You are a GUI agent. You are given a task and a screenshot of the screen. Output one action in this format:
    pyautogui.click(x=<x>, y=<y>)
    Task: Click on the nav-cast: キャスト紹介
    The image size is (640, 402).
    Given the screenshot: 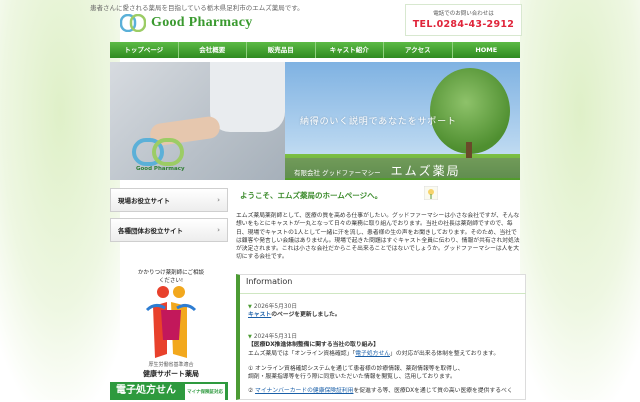 What is the action you would take?
    pyautogui.click(x=349, y=50)
    